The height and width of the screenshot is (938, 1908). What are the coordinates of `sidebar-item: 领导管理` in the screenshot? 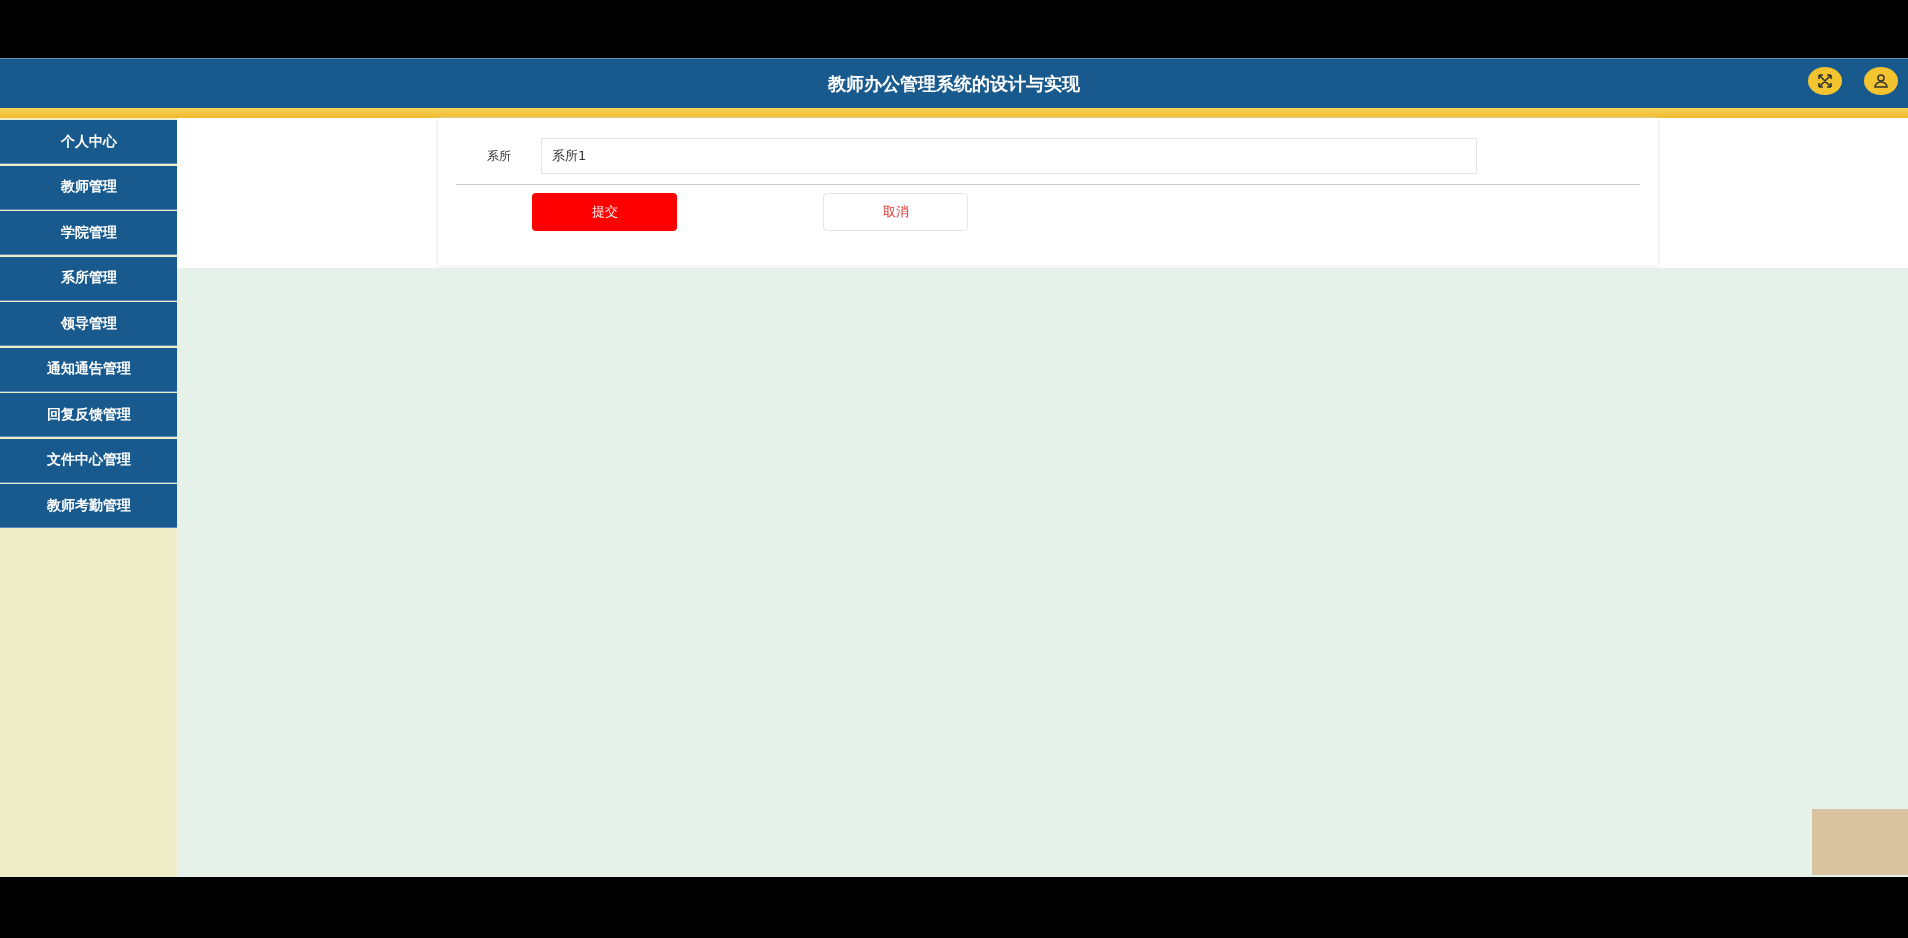 It's located at (88, 324).